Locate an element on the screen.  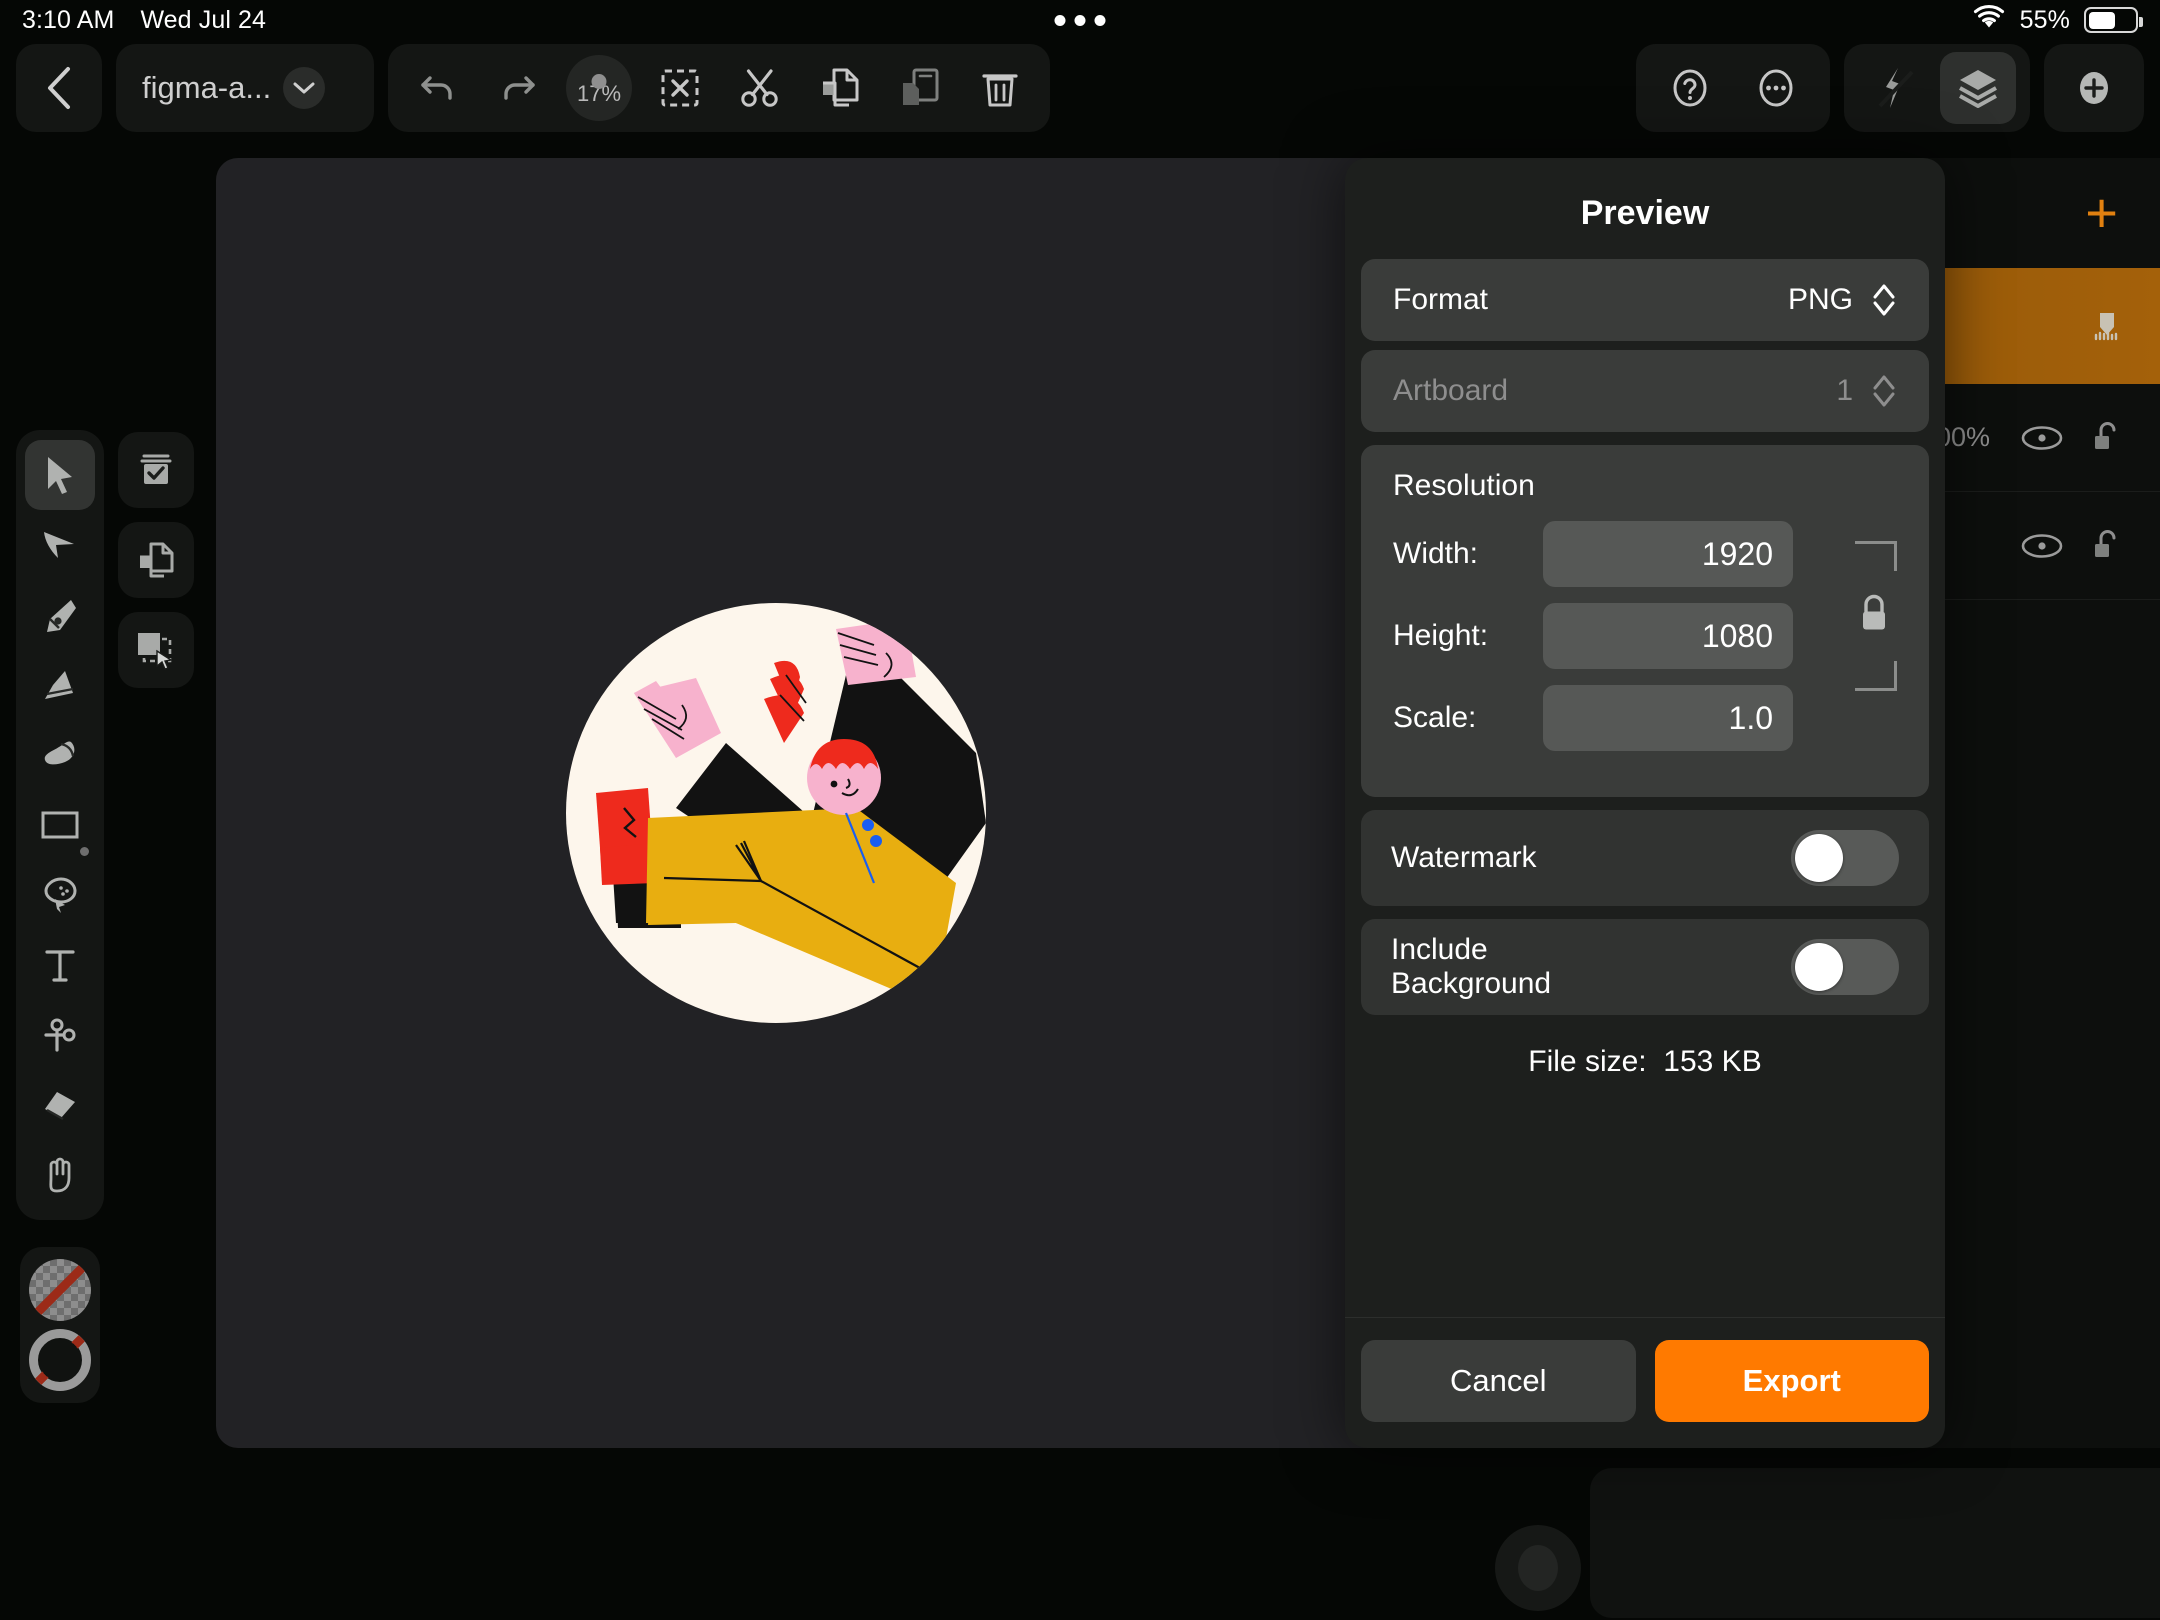
wifi-icon is located at coordinates (1989, 20).